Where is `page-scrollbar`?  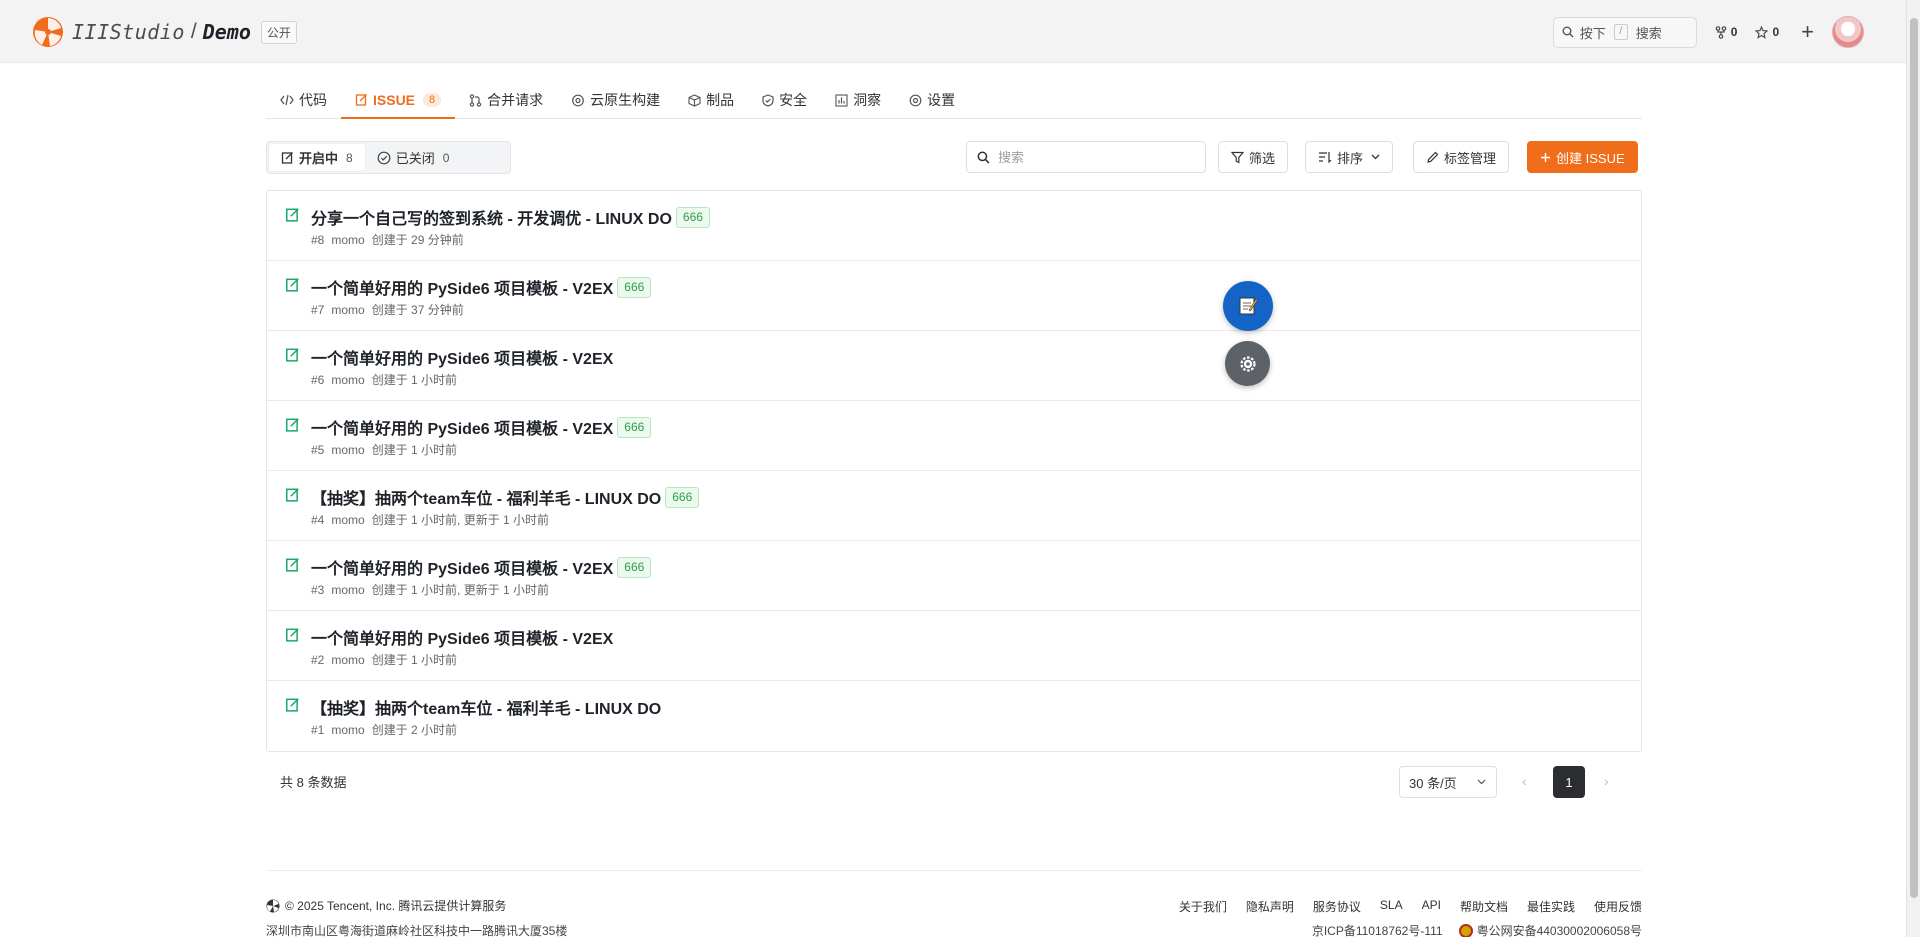
page-scrollbar is located at coordinates (1913, 468).